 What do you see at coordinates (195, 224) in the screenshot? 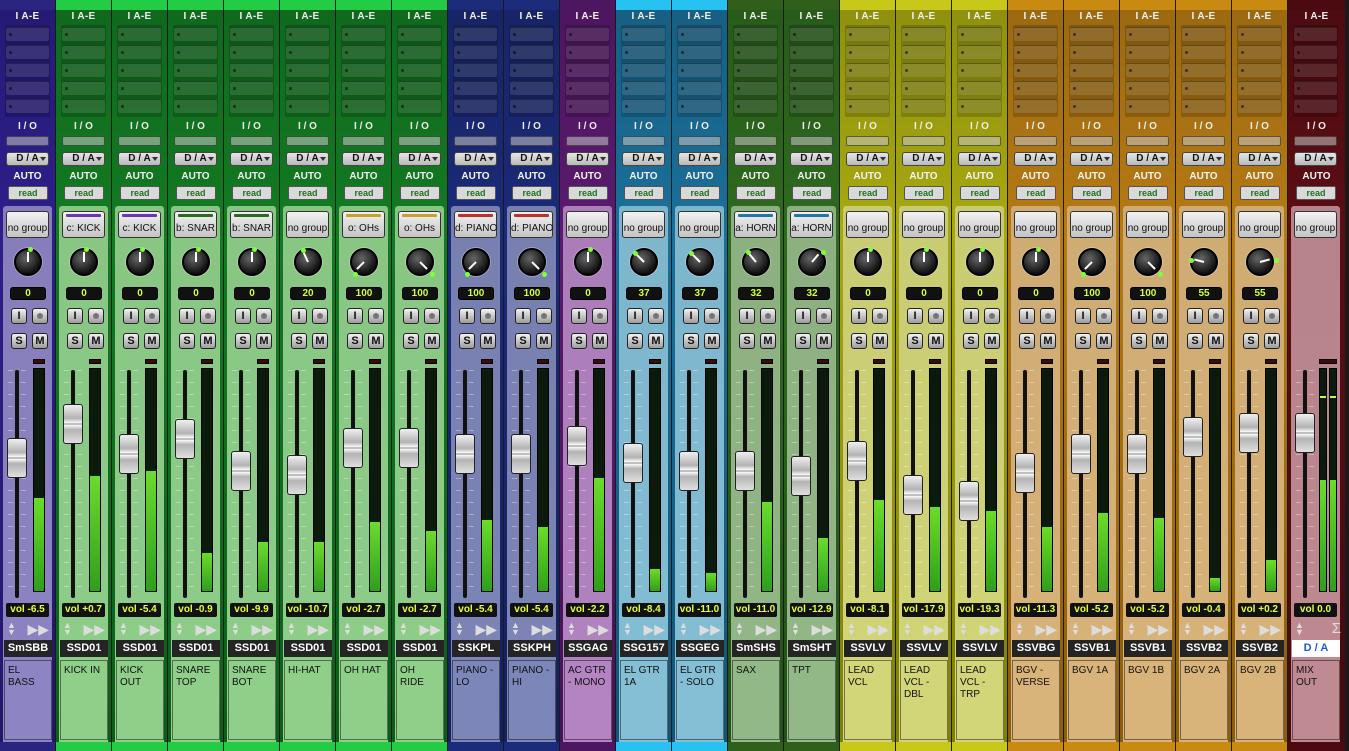
I see `group-selector: b: SNAR` at bounding box center [195, 224].